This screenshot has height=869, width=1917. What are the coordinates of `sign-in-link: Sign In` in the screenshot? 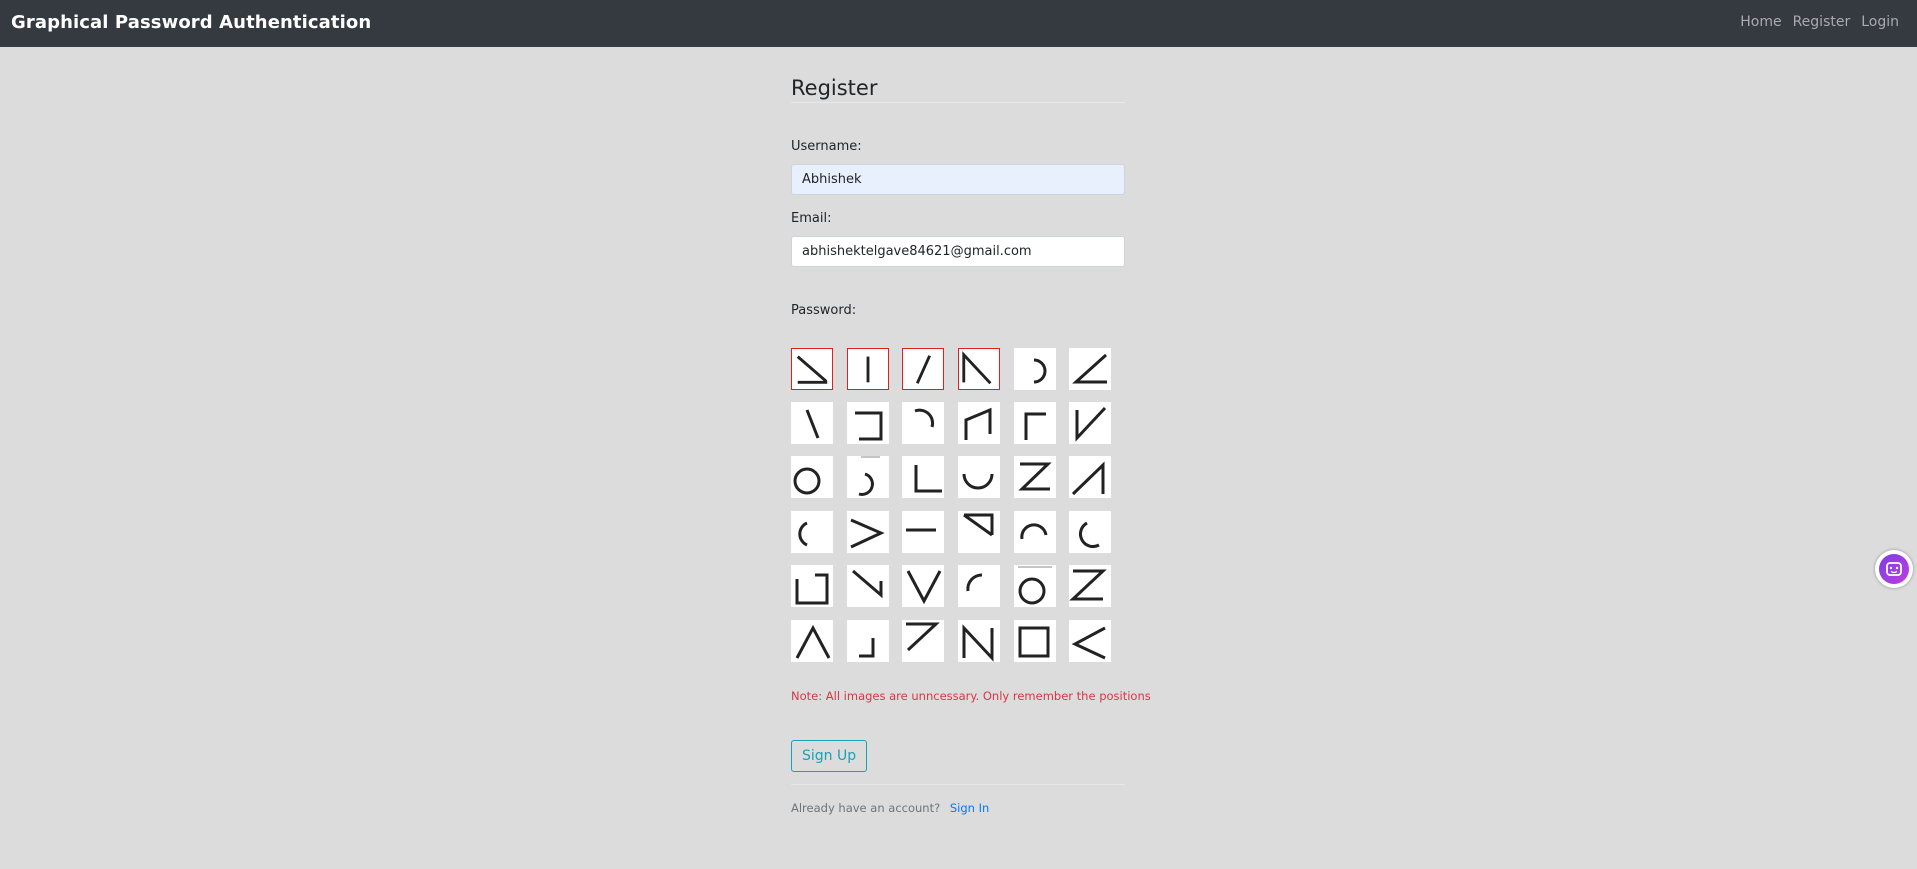 It's located at (969, 808).